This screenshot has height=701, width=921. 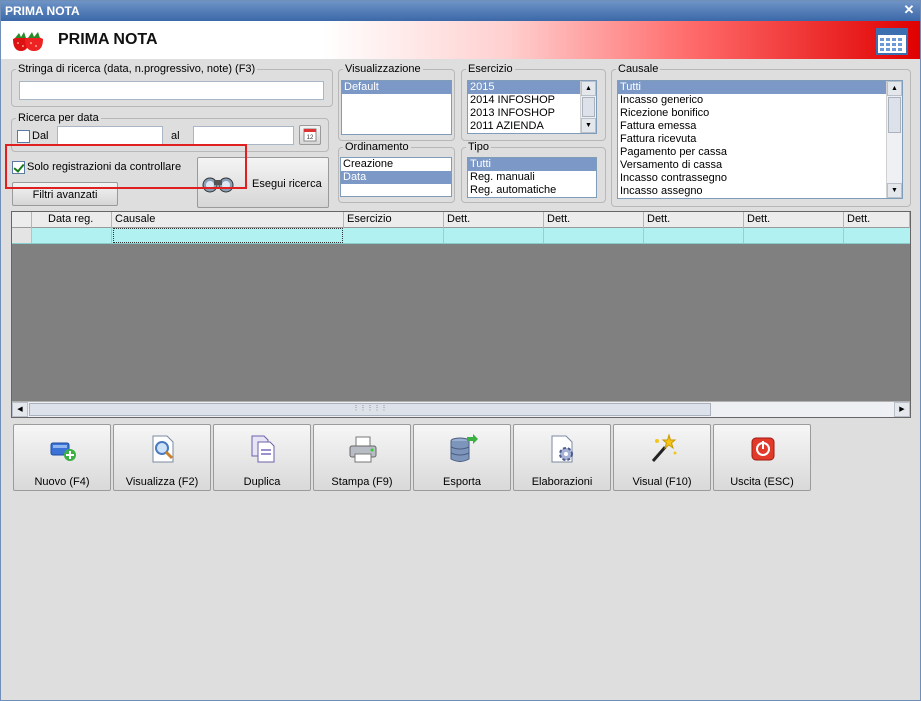 I want to click on sort-option: Data, so click(x=396, y=177).